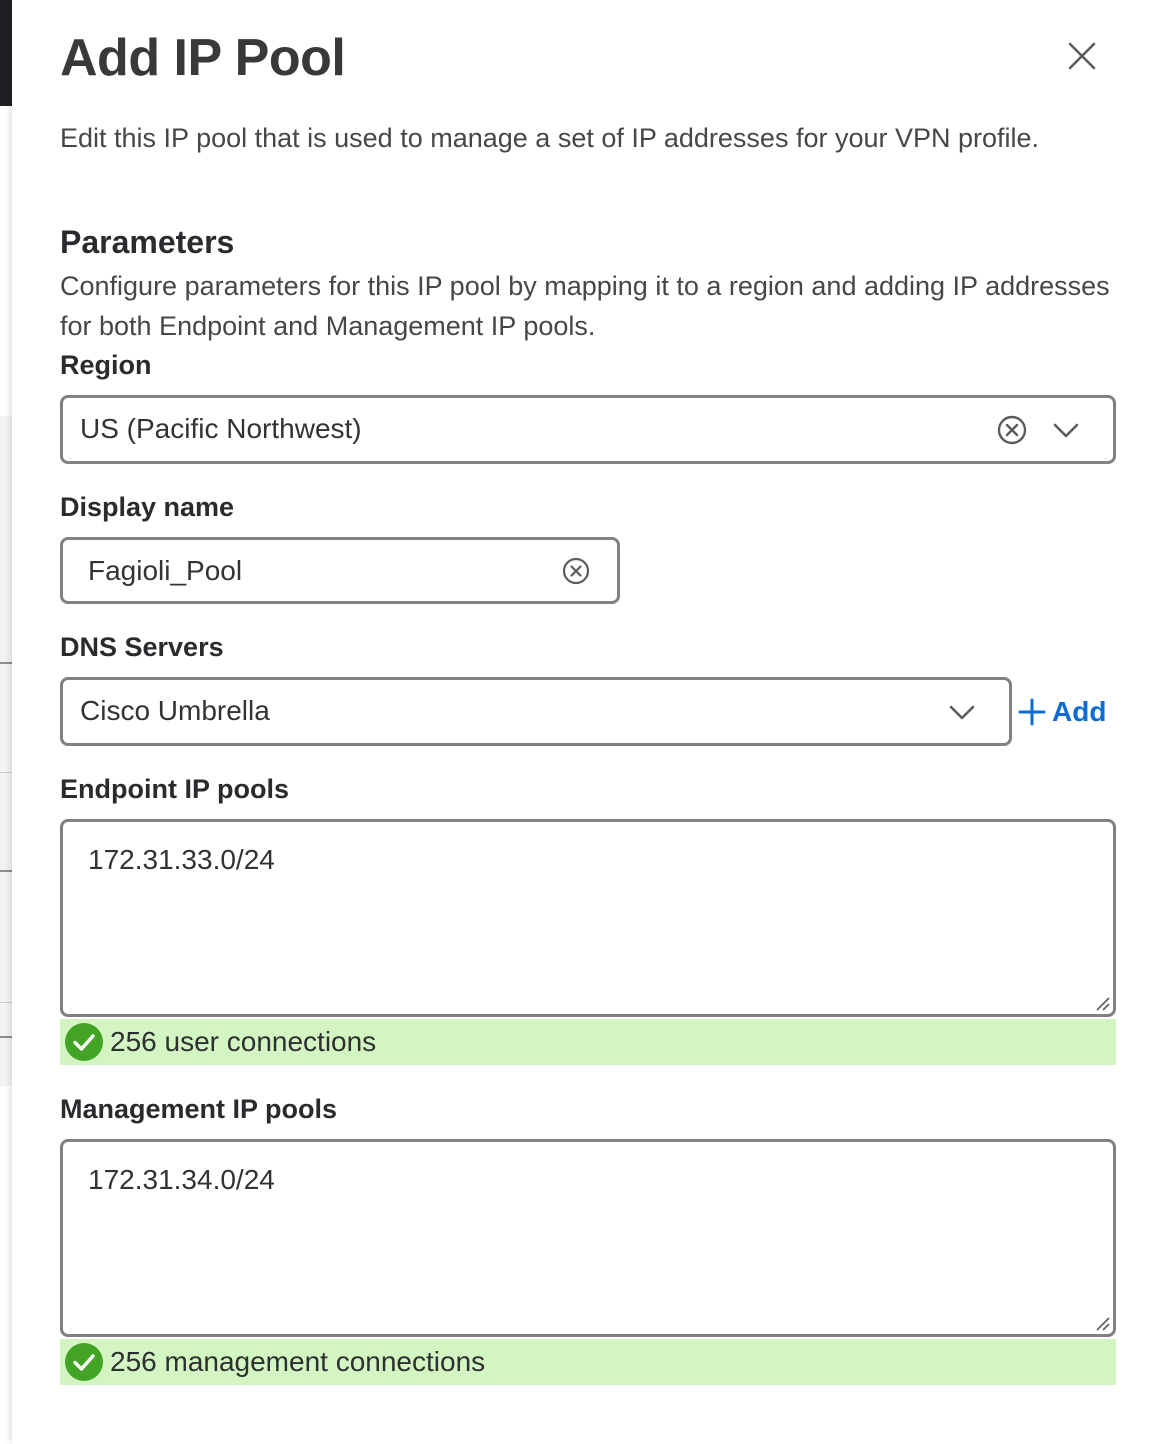 This screenshot has width=1156, height=1444. Describe the element at coordinates (106, 365) in the screenshot. I see `region-label: Region` at that location.